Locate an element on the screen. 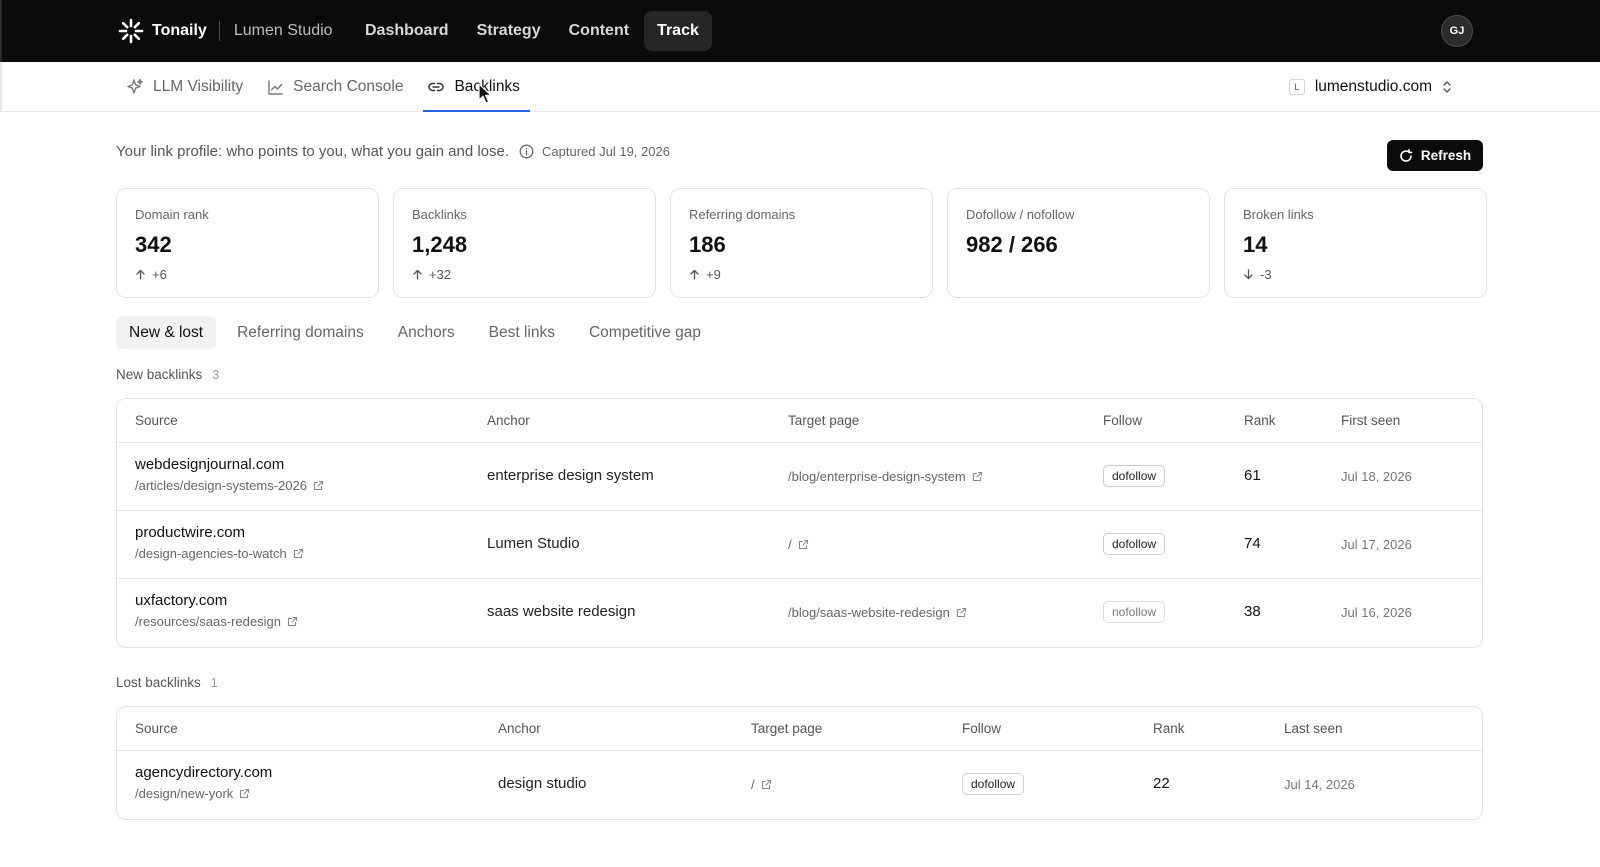 Image resolution: width=1600 pixels, height=867 pixels. stat-card-broken-links: Broken links 14 -3 is located at coordinates (1355, 243).